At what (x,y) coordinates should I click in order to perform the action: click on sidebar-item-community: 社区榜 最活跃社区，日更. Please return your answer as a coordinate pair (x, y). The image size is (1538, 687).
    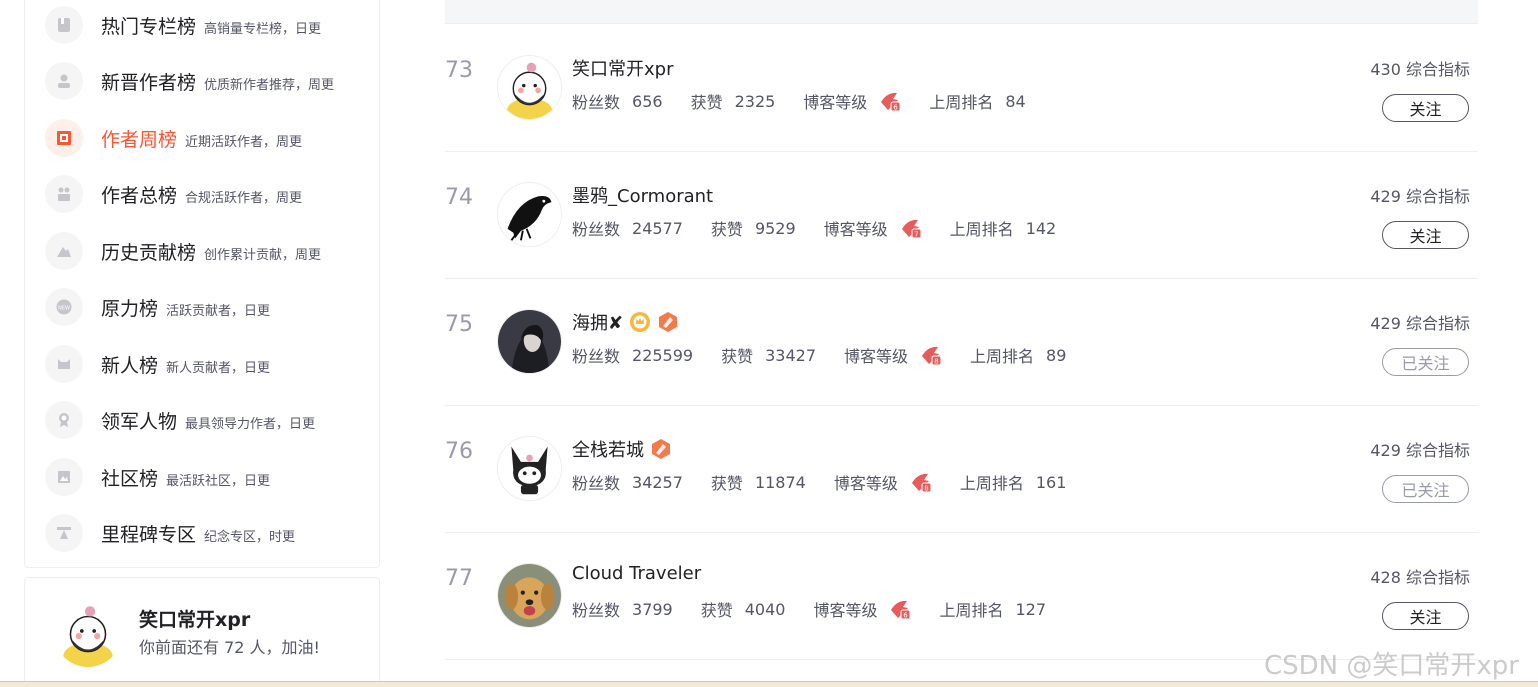
    Looking at the image, I should click on (210, 477).